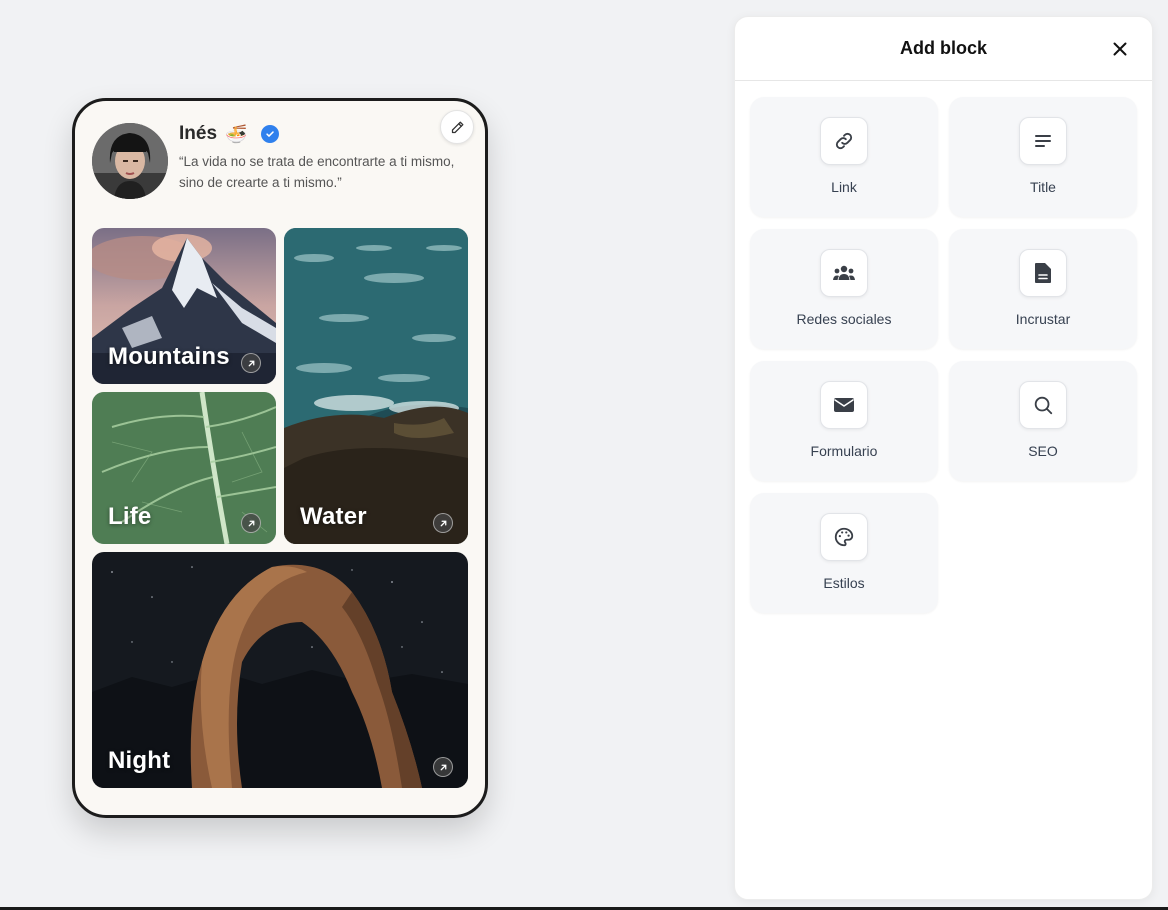 The image size is (1168, 910). What do you see at coordinates (270, 134) in the screenshot?
I see `verified-badge-icon` at bounding box center [270, 134].